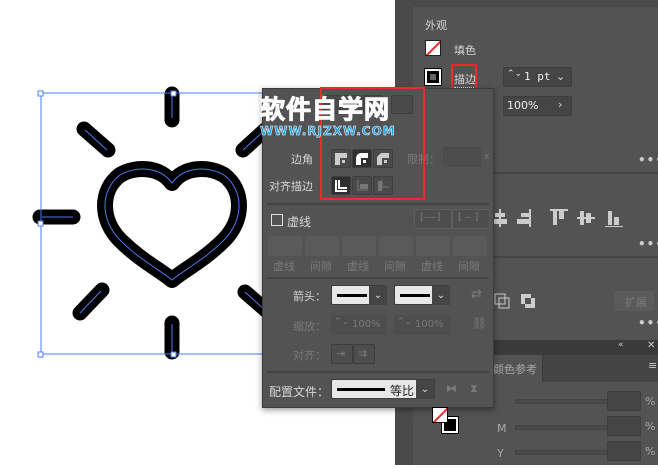 This screenshot has height=468, width=658. What do you see at coordinates (422, 325) in the screenshot?
I see `end-scale-field: ⌃⌄ 100%` at bounding box center [422, 325].